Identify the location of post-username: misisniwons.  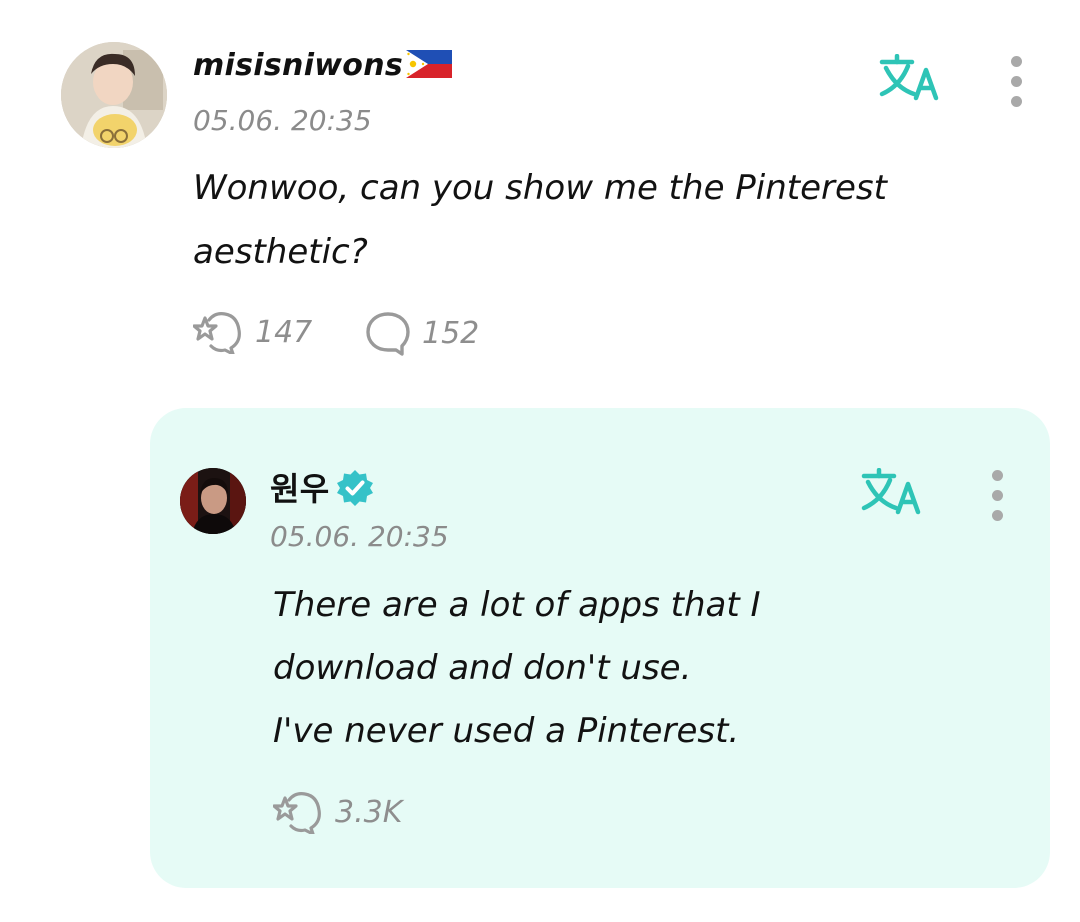
(323, 65).